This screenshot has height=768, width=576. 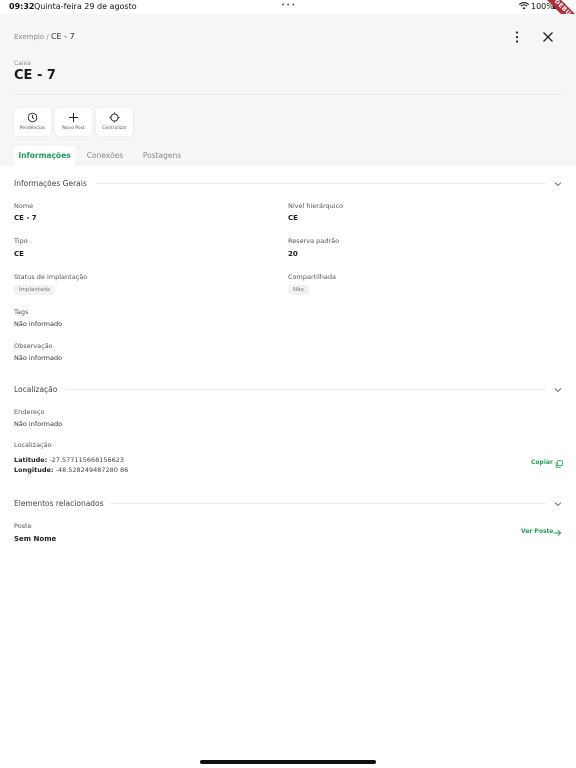 I want to click on view-post-button: Ver Poste, so click(x=541, y=534).